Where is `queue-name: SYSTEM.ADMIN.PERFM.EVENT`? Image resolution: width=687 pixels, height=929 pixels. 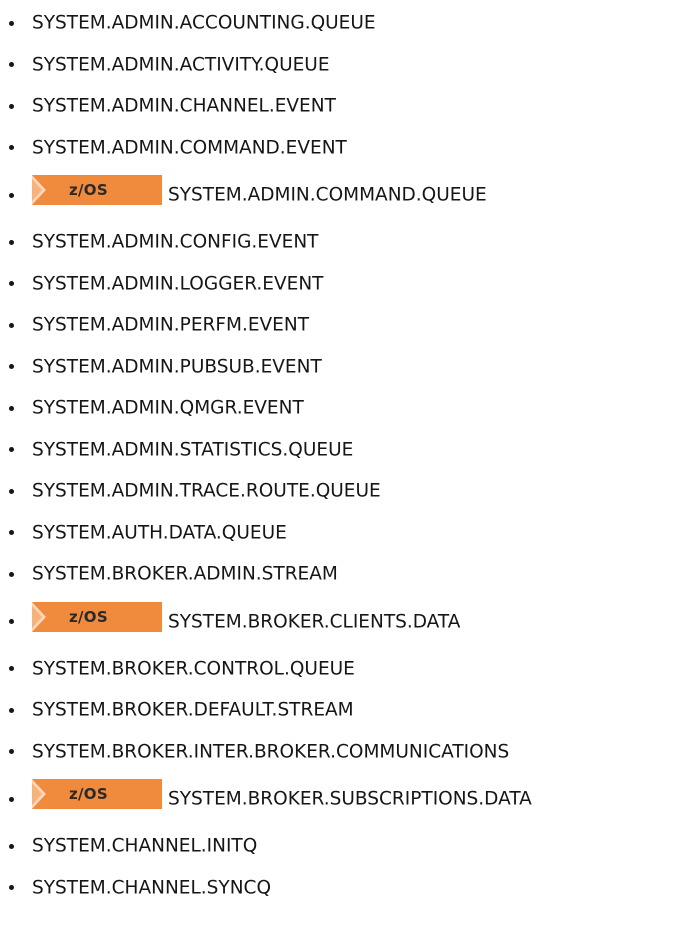
queue-name: SYSTEM.ADMIN.PERFM.EVENT is located at coordinates (171, 325).